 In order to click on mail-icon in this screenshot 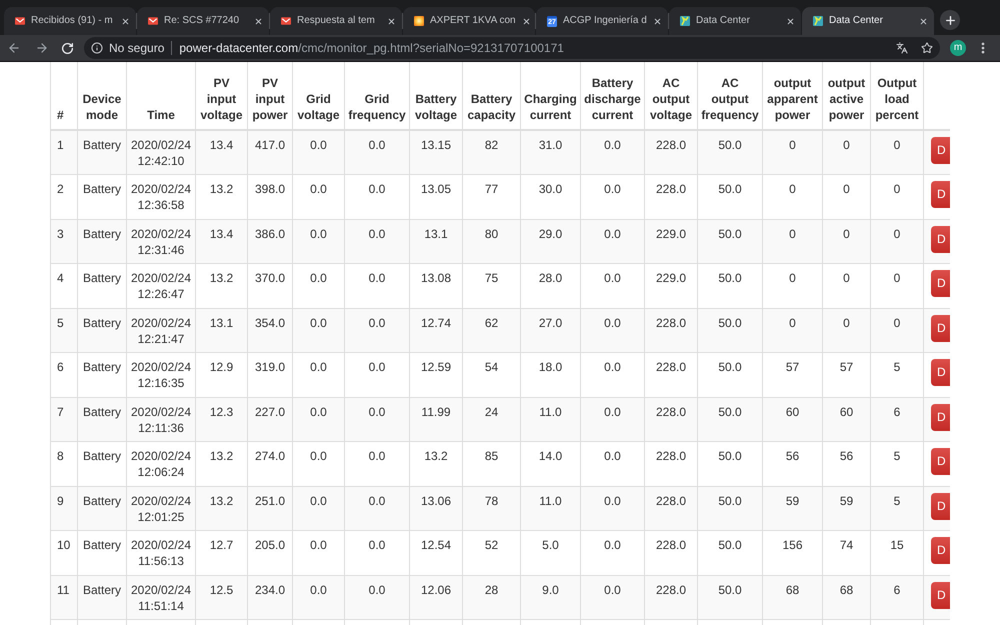, I will do `click(286, 21)`.